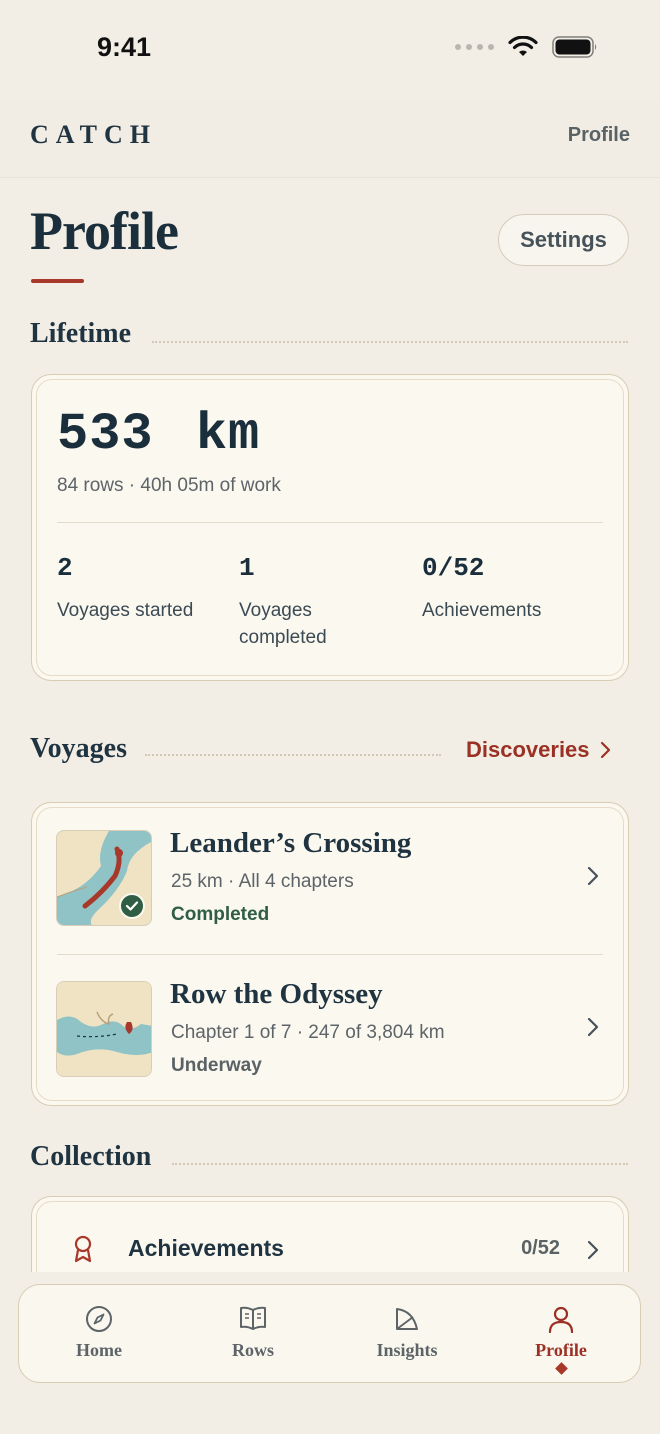 The width and height of the screenshot is (660, 1434). Describe the element at coordinates (99, 1350) in the screenshot. I see `tab-label: Home` at that location.